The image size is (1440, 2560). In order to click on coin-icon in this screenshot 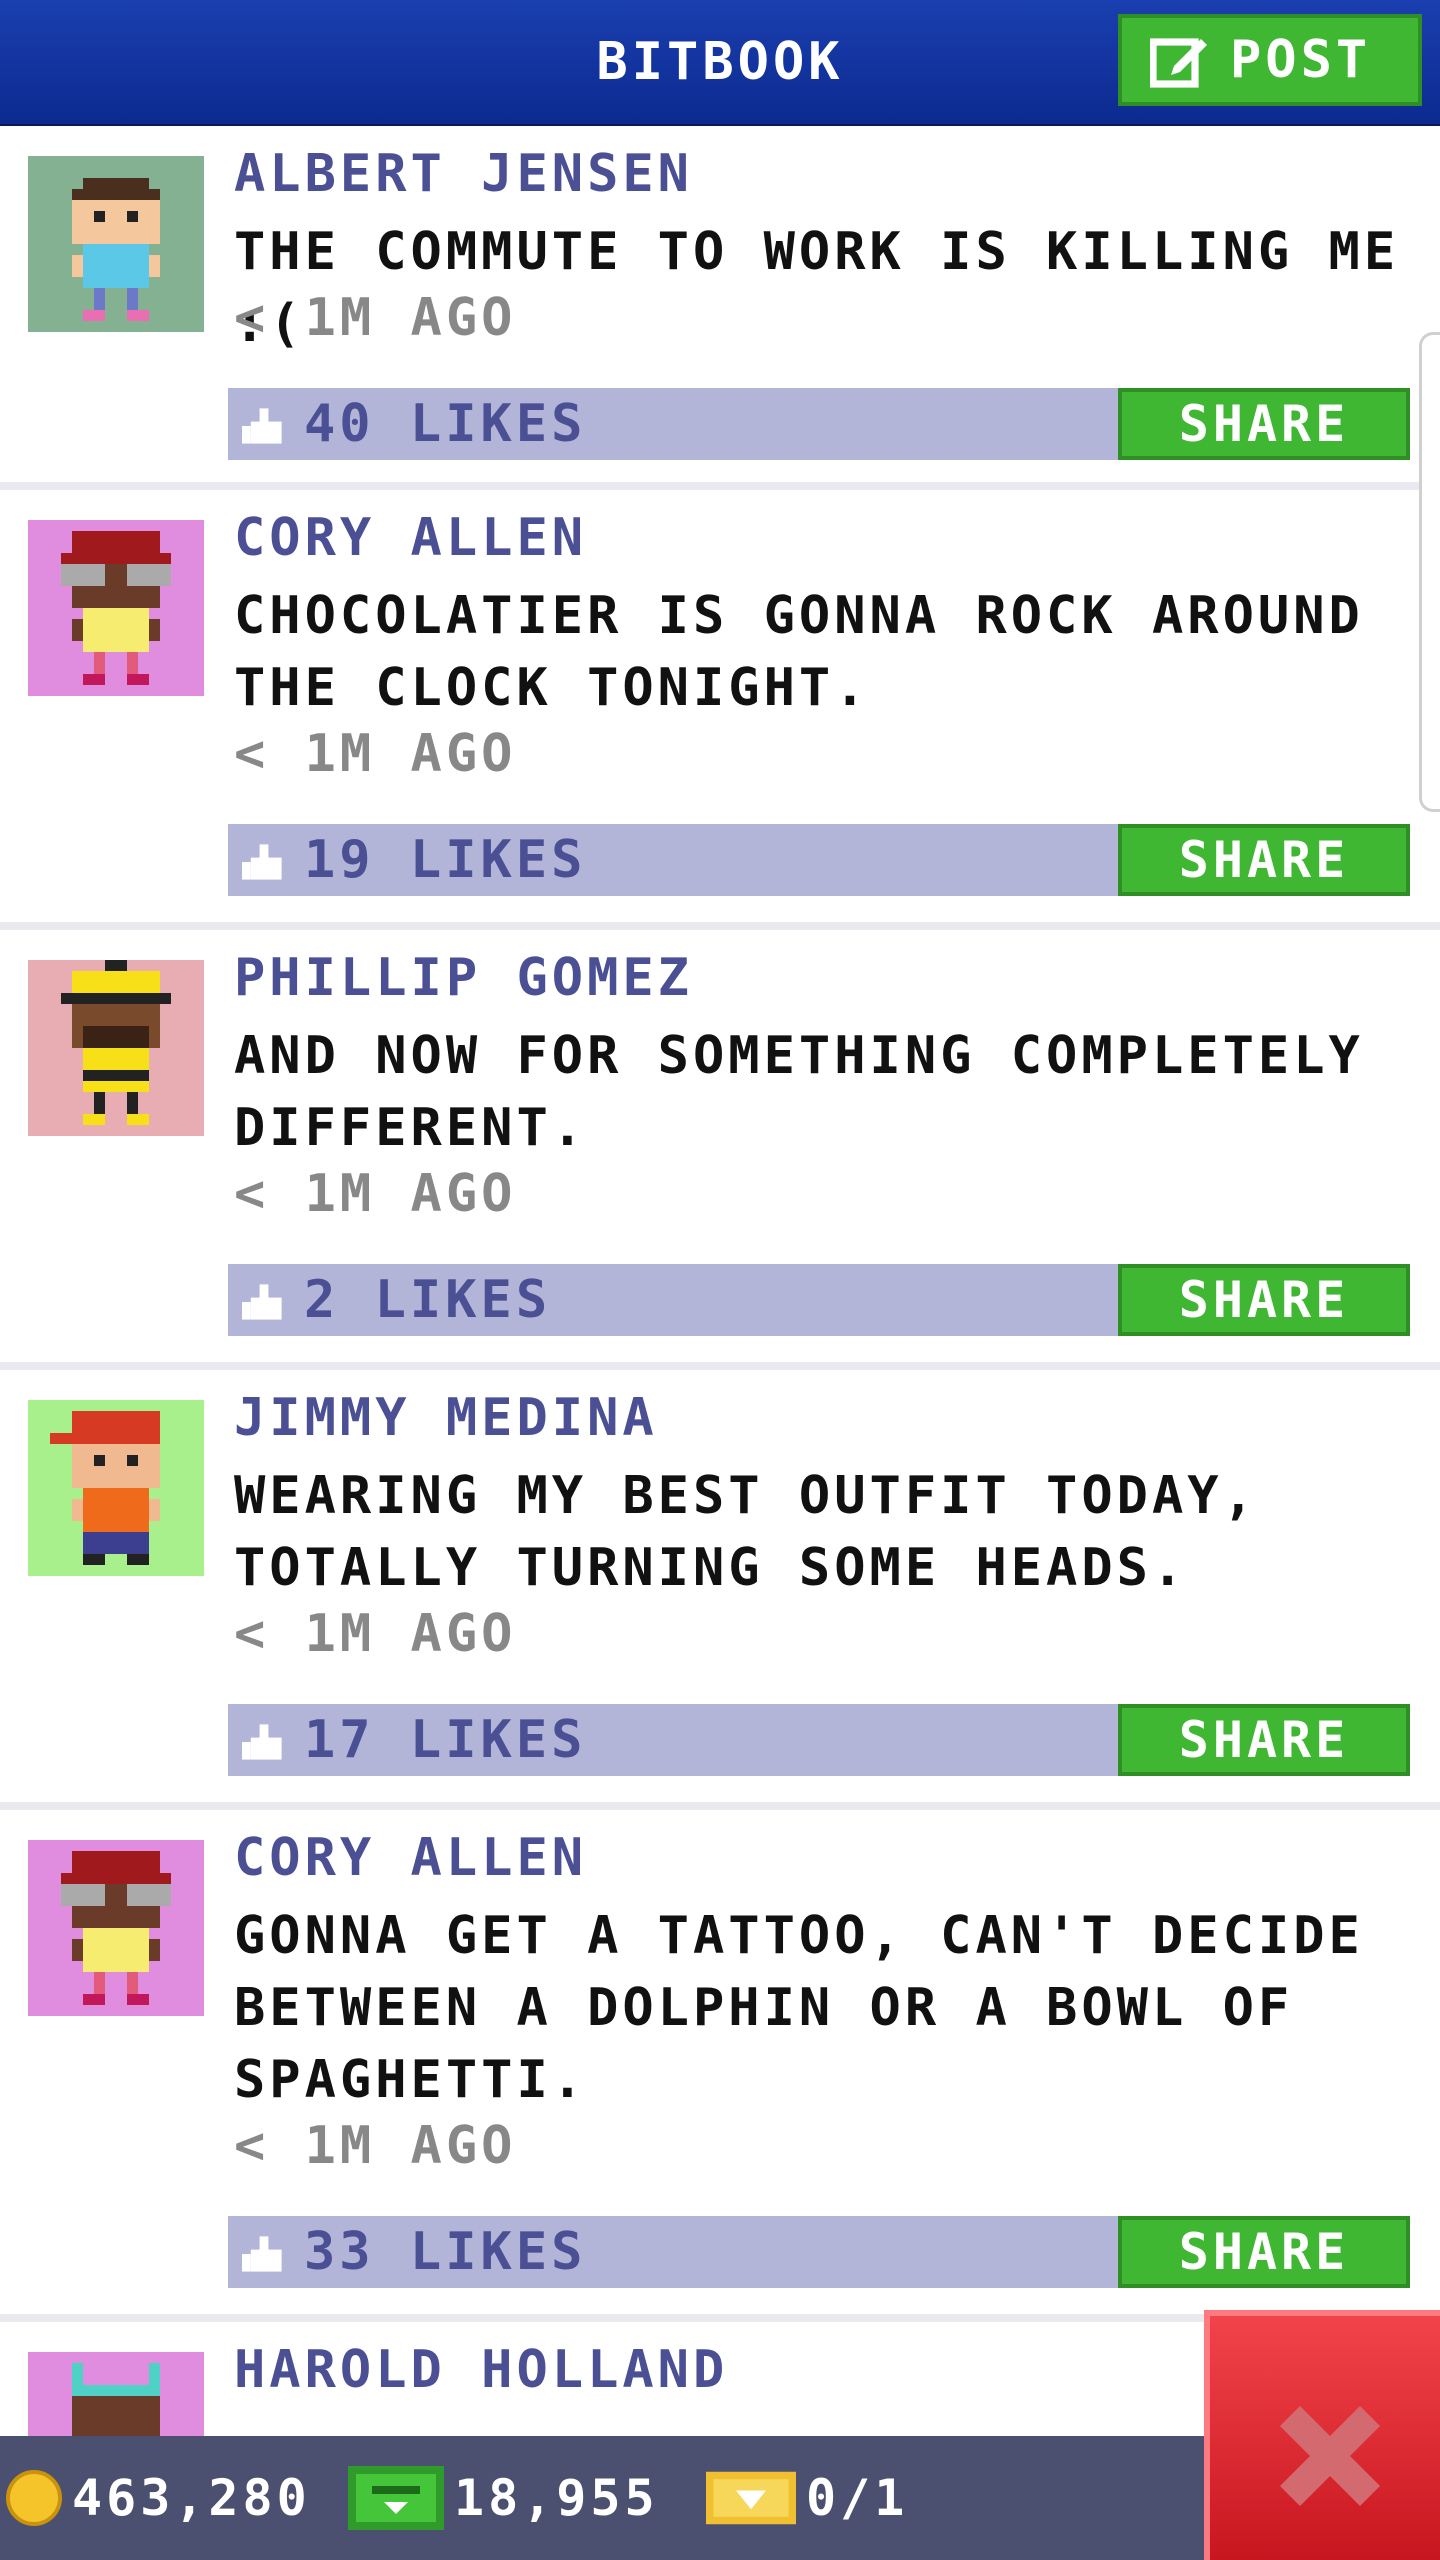, I will do `click(34, 2498)`.